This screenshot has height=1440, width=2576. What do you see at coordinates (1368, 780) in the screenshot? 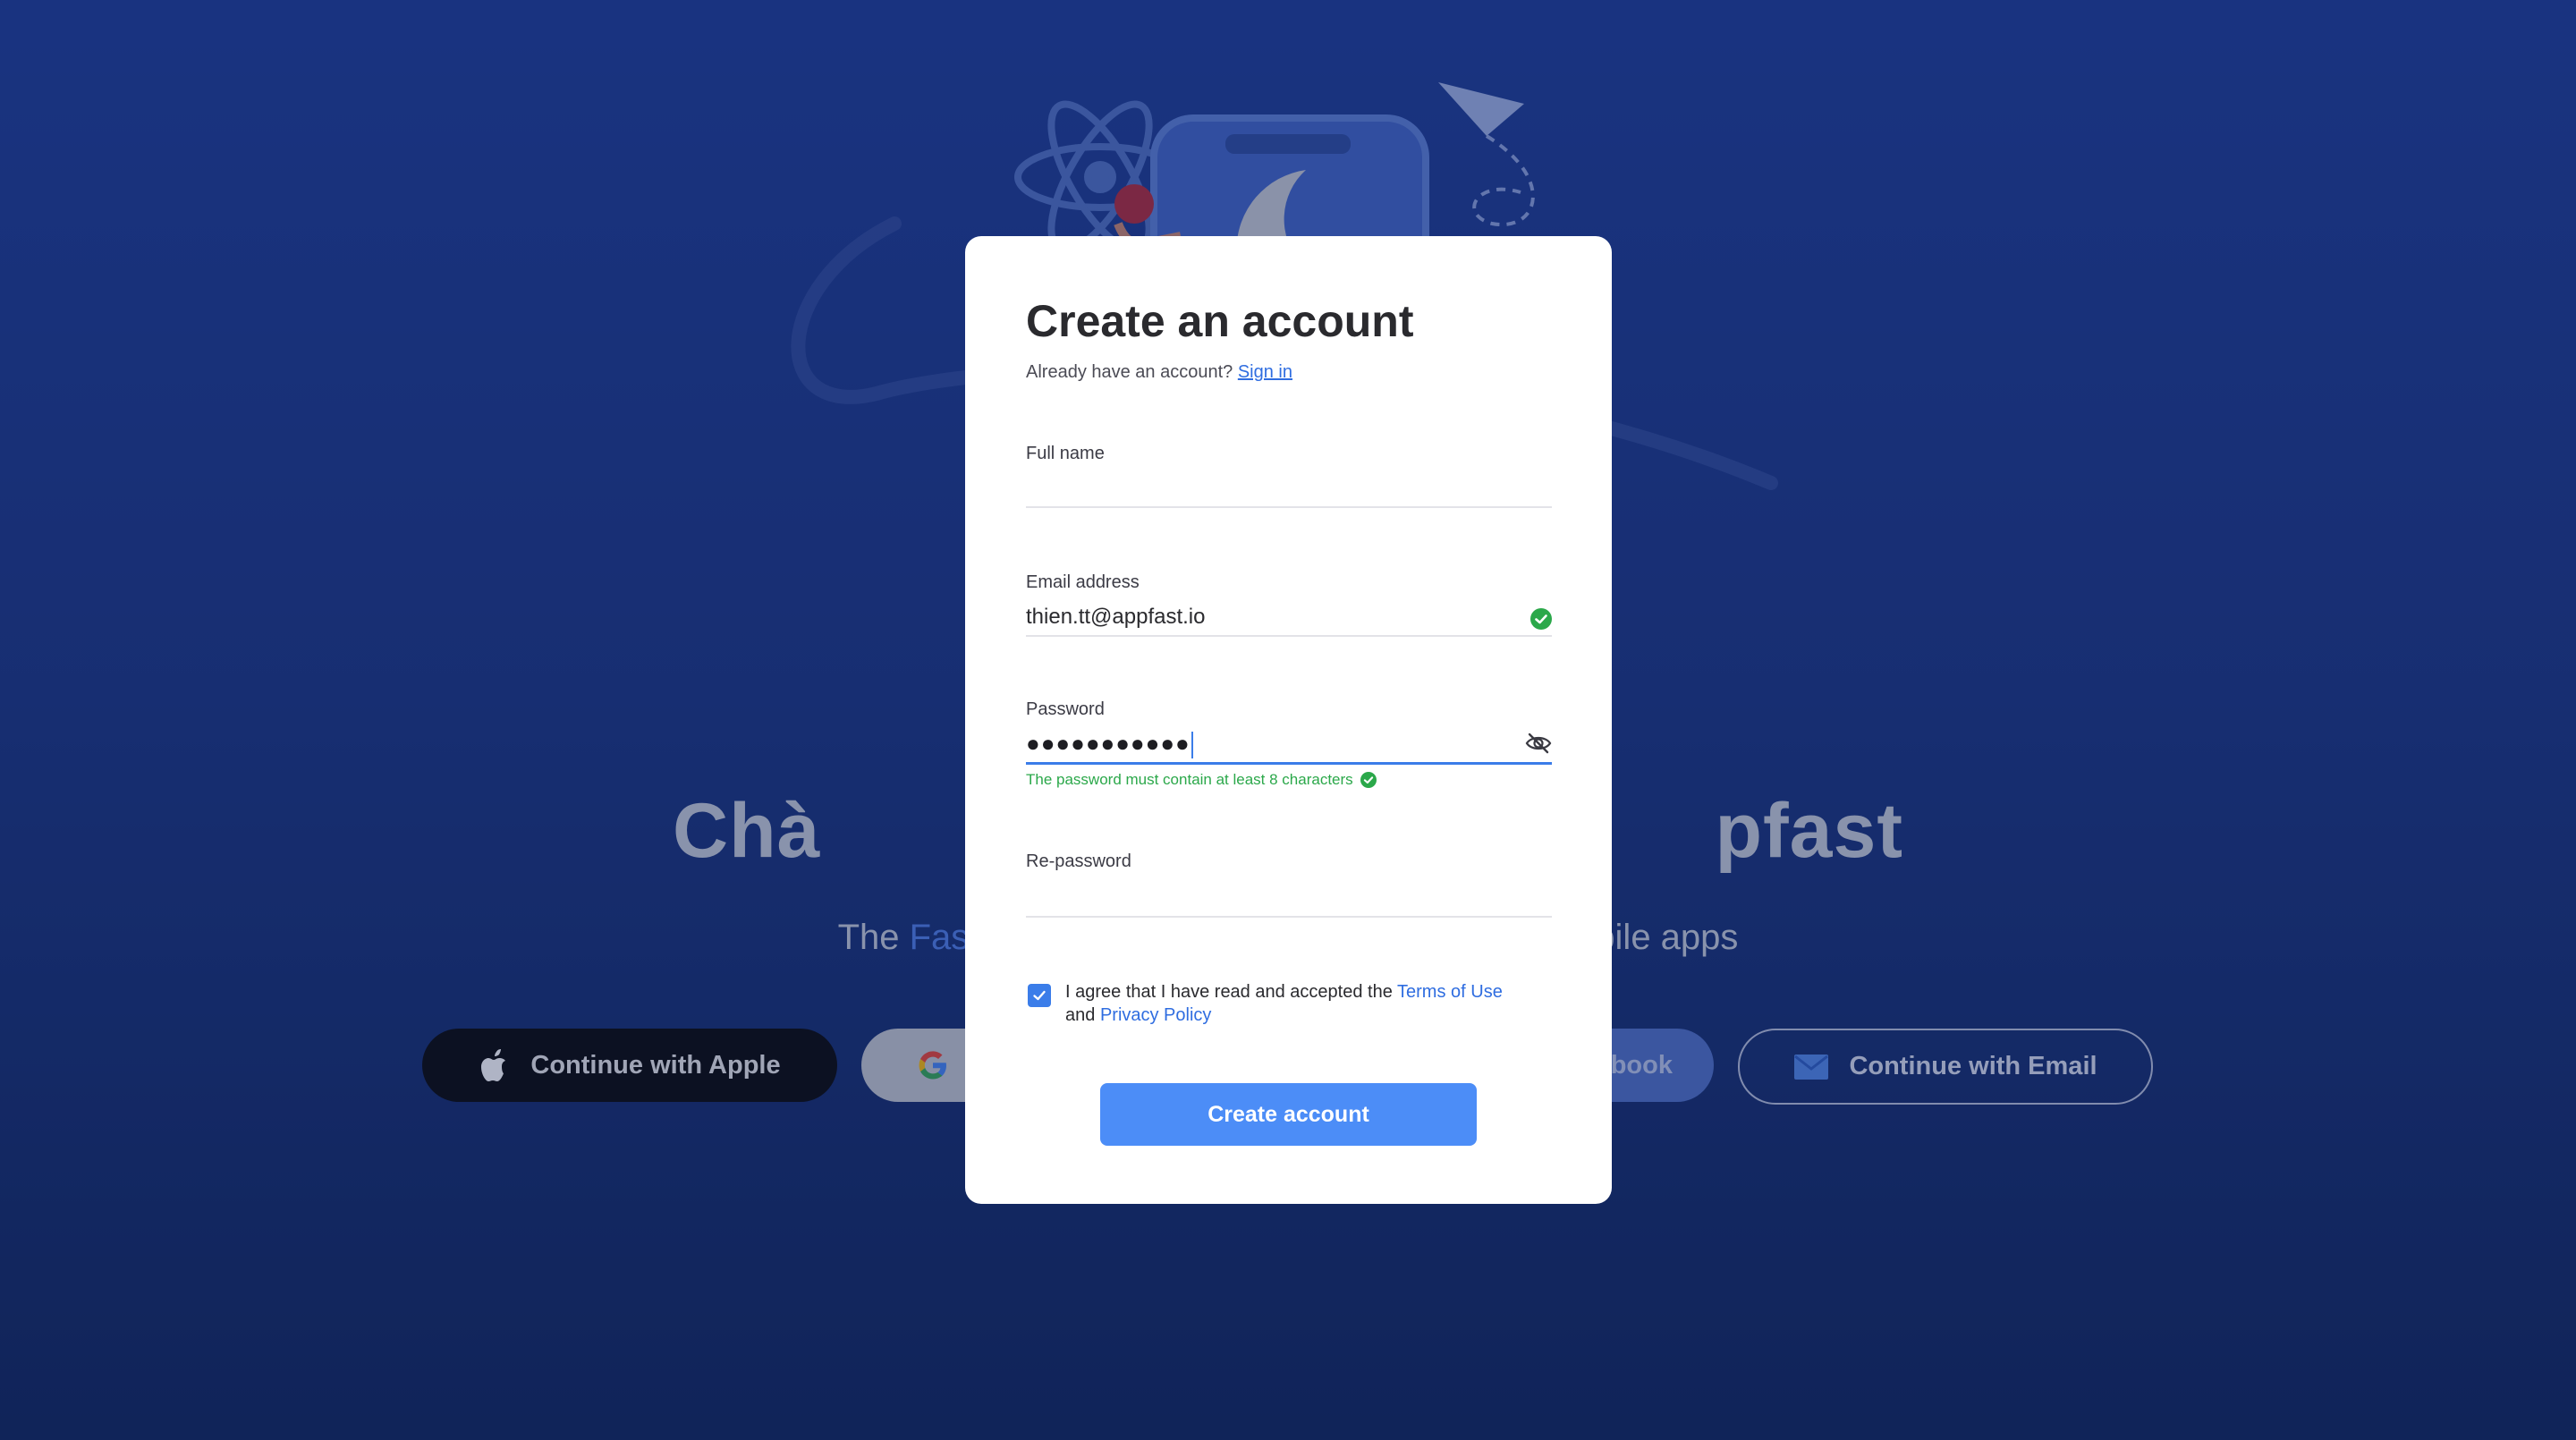
I see `helper-check-icon` at bounding box center [1368, 780].